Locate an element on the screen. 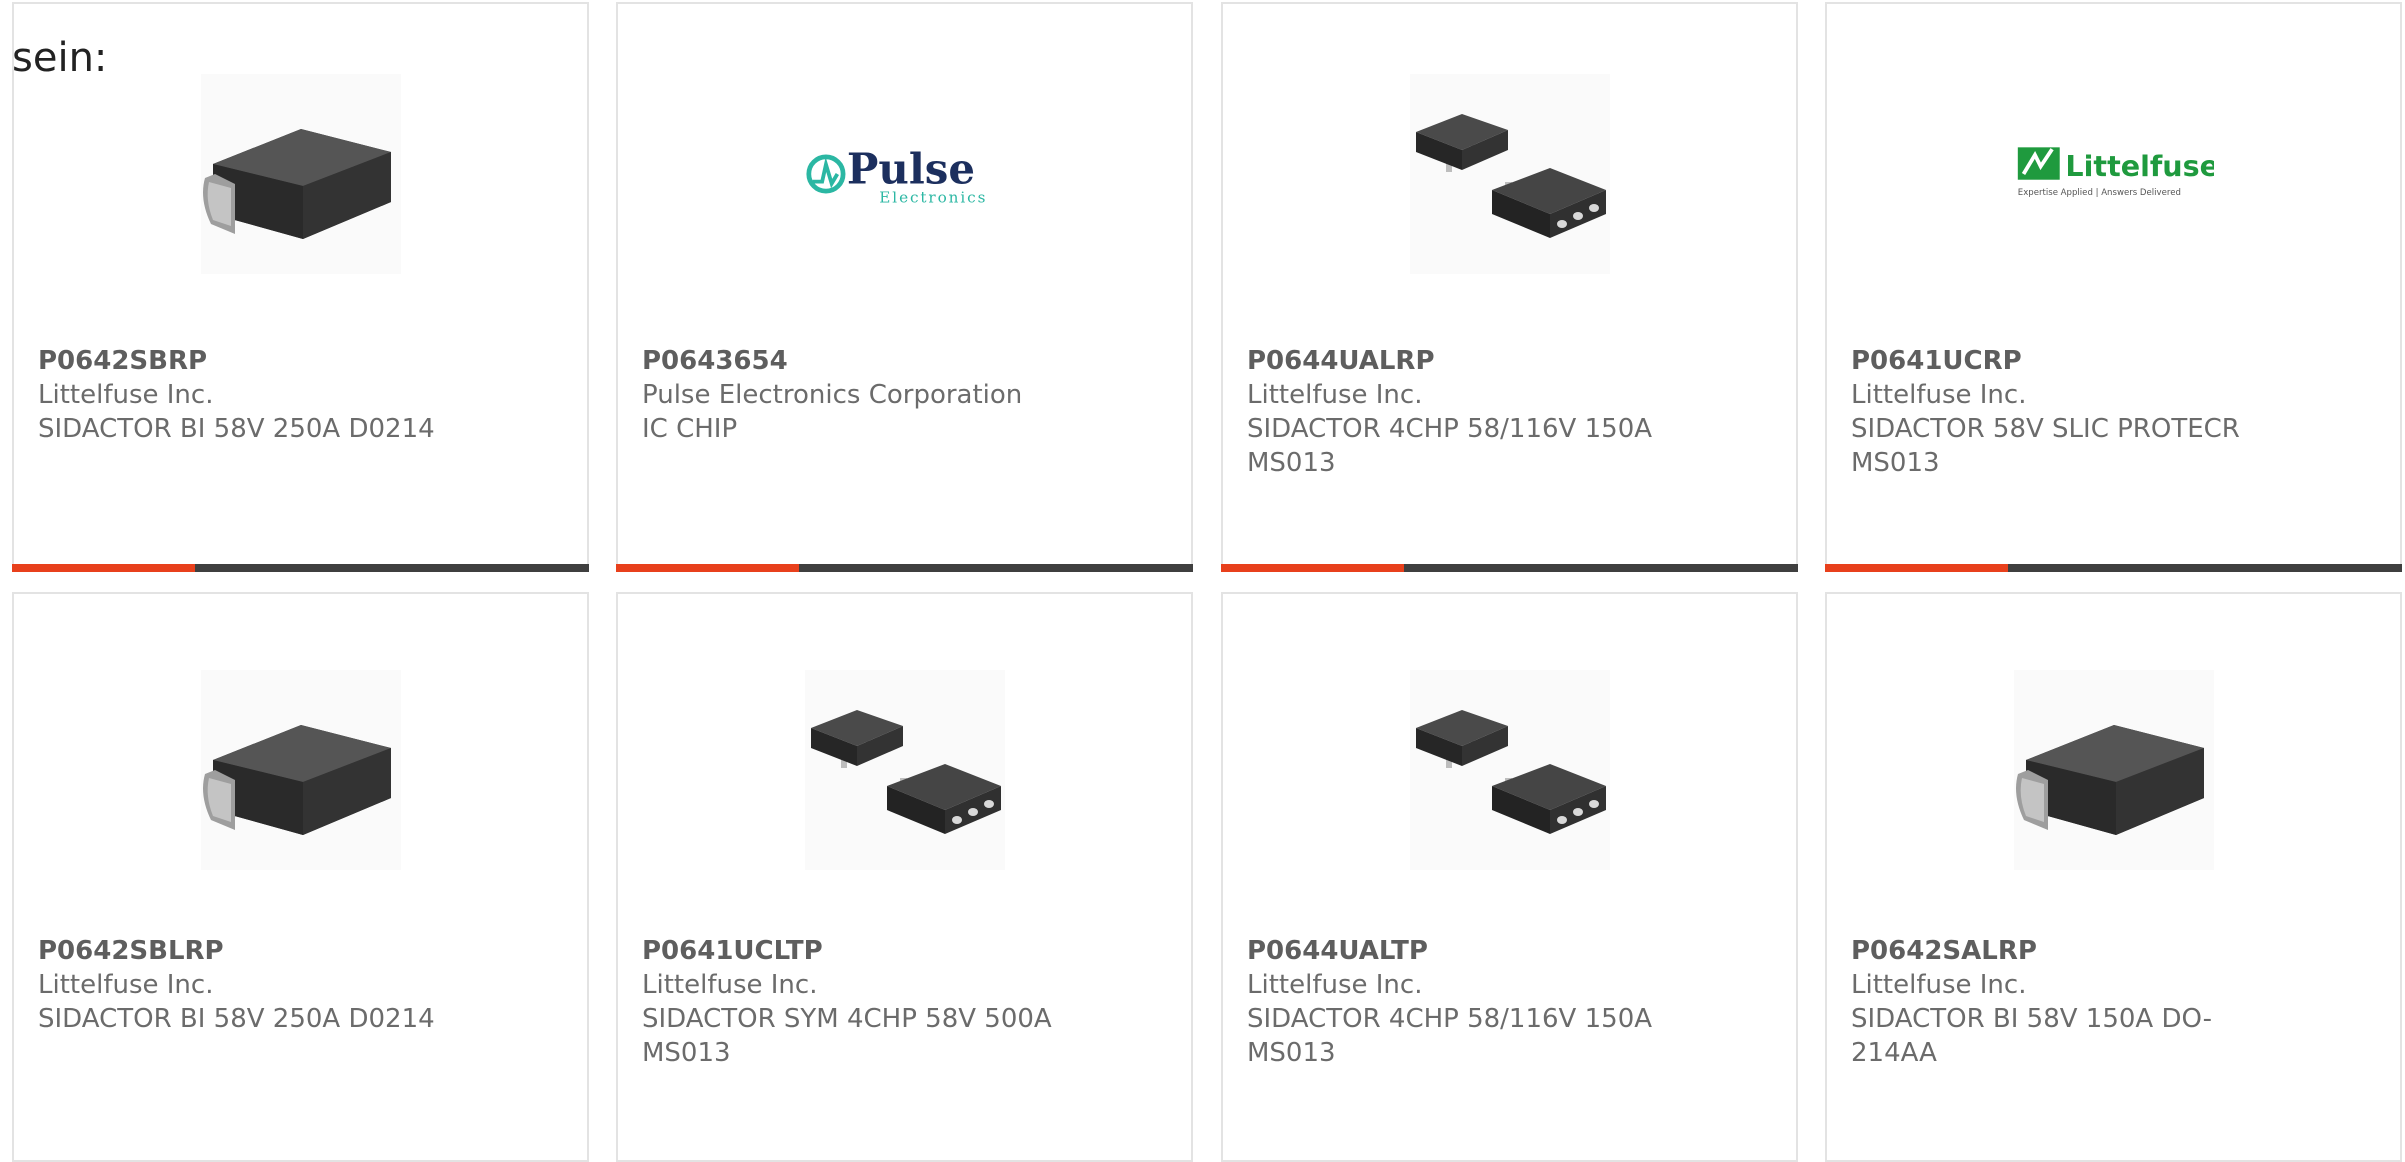 Image resolution: width=2405 pixels, height=1162 pixels. product-description: SIDACTOR SYM 4CHP 58V 500A MS013 is located at coordinates (847, 1036).